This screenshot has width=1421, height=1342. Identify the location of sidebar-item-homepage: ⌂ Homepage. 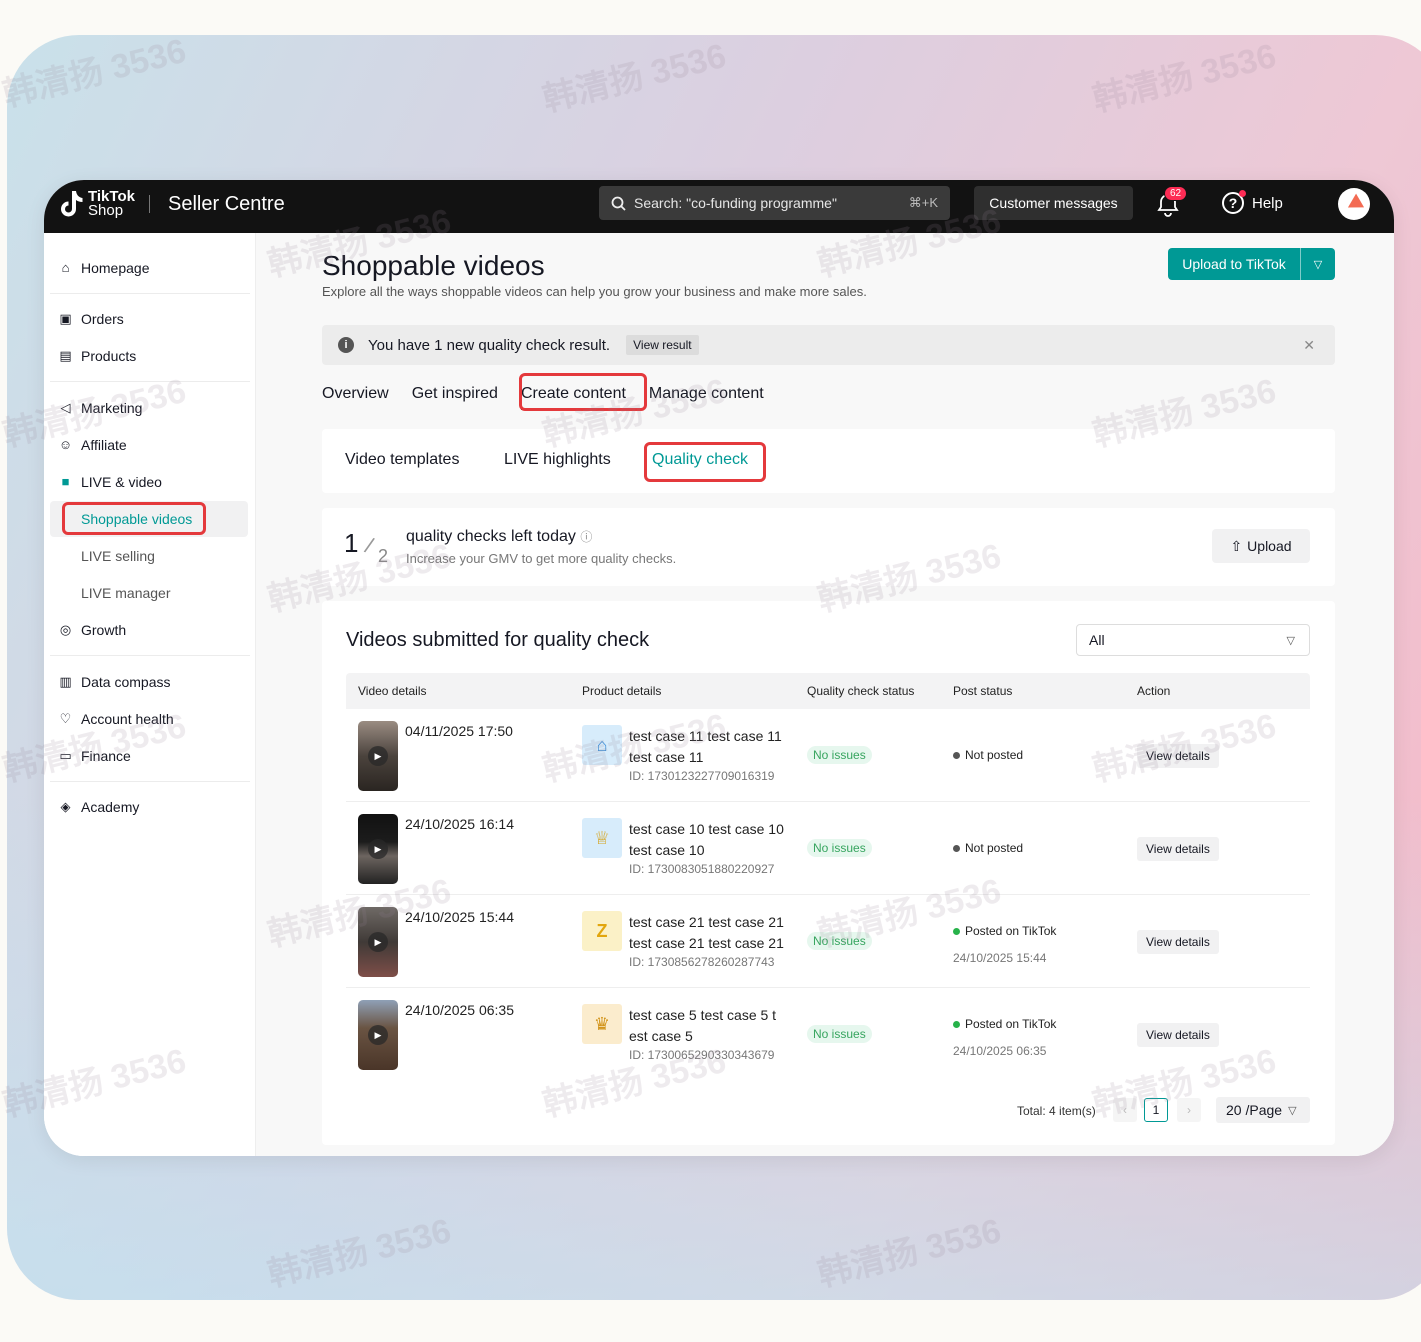
(103, 267).